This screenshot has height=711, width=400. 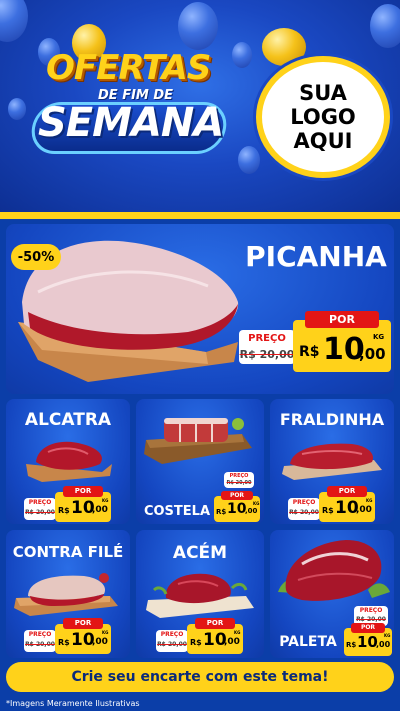 What do you see at coordinates (73, 703) in the screenshot?
I see `disclaimer-footnote: *Imagens Meramente Ilustrativas` at bounding box center [73, 703].